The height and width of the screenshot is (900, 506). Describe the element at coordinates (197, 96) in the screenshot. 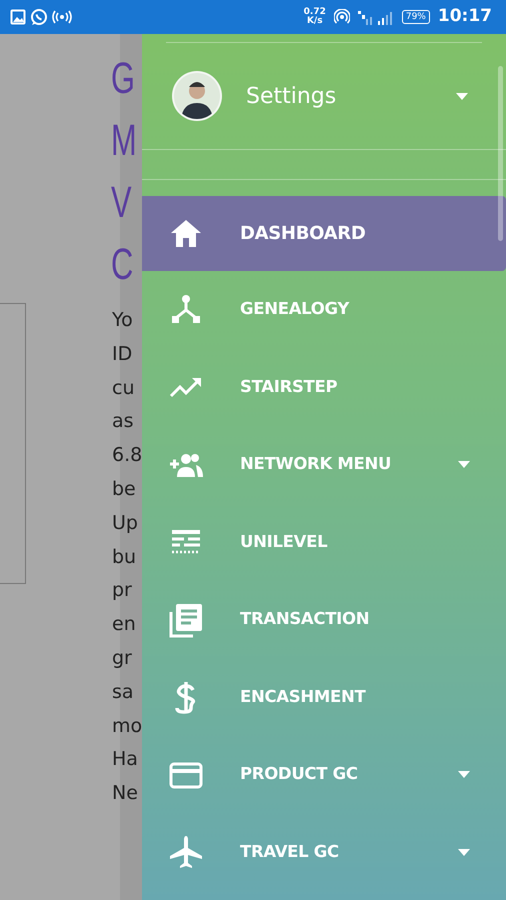

I see `avatar-icon` at that location.